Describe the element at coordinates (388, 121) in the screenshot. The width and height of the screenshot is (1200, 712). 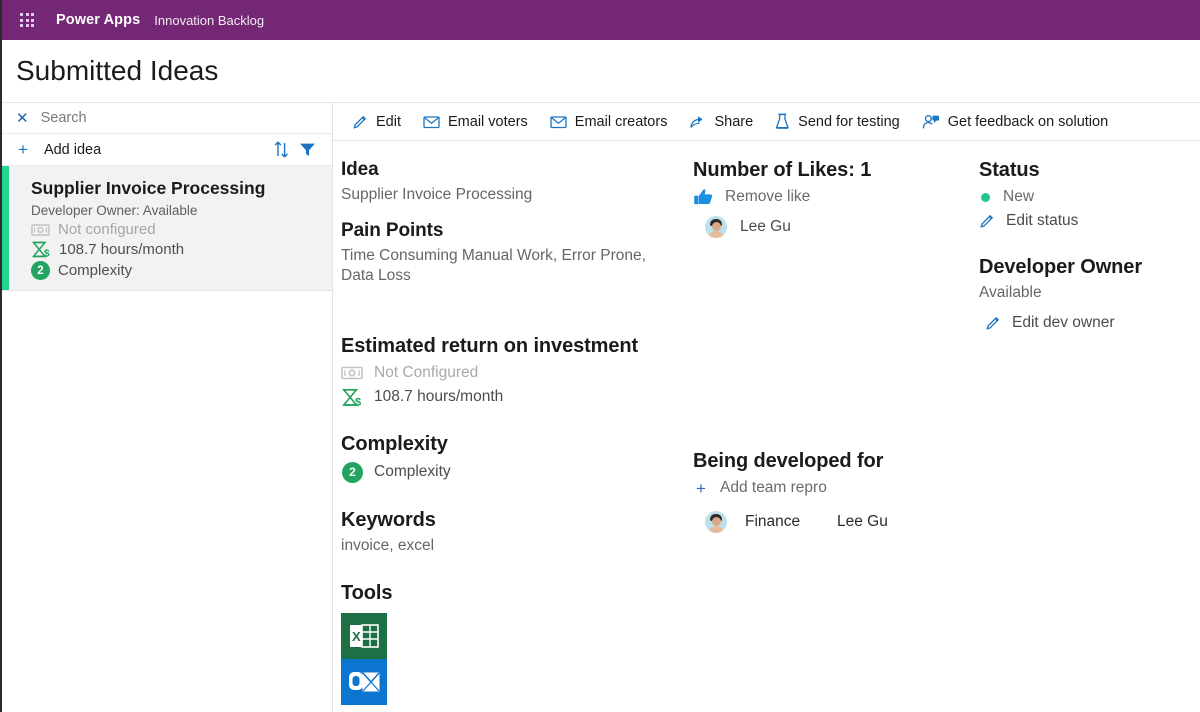
I see `edit-label: Edit` at that location.